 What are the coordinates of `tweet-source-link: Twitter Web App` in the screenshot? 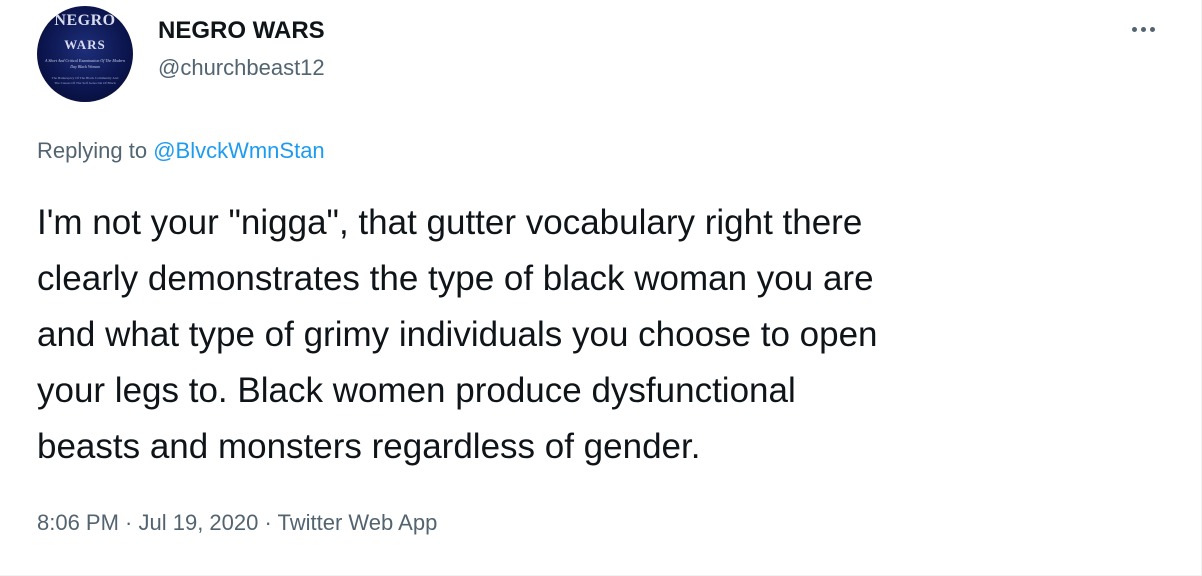 It's located at (358, 522).